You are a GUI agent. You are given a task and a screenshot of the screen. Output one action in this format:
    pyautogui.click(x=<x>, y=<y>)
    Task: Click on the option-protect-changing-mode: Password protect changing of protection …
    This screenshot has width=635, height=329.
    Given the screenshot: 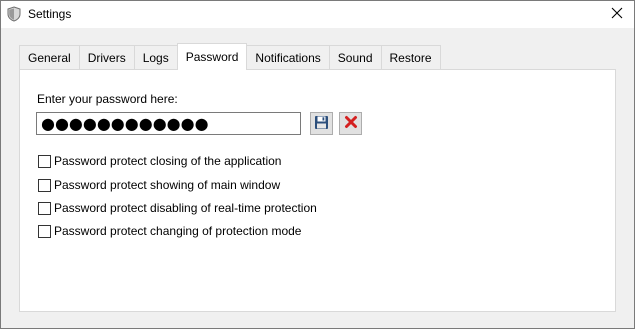 What is the action you would take?
    pyautogui.click(x=169, y=231)
    